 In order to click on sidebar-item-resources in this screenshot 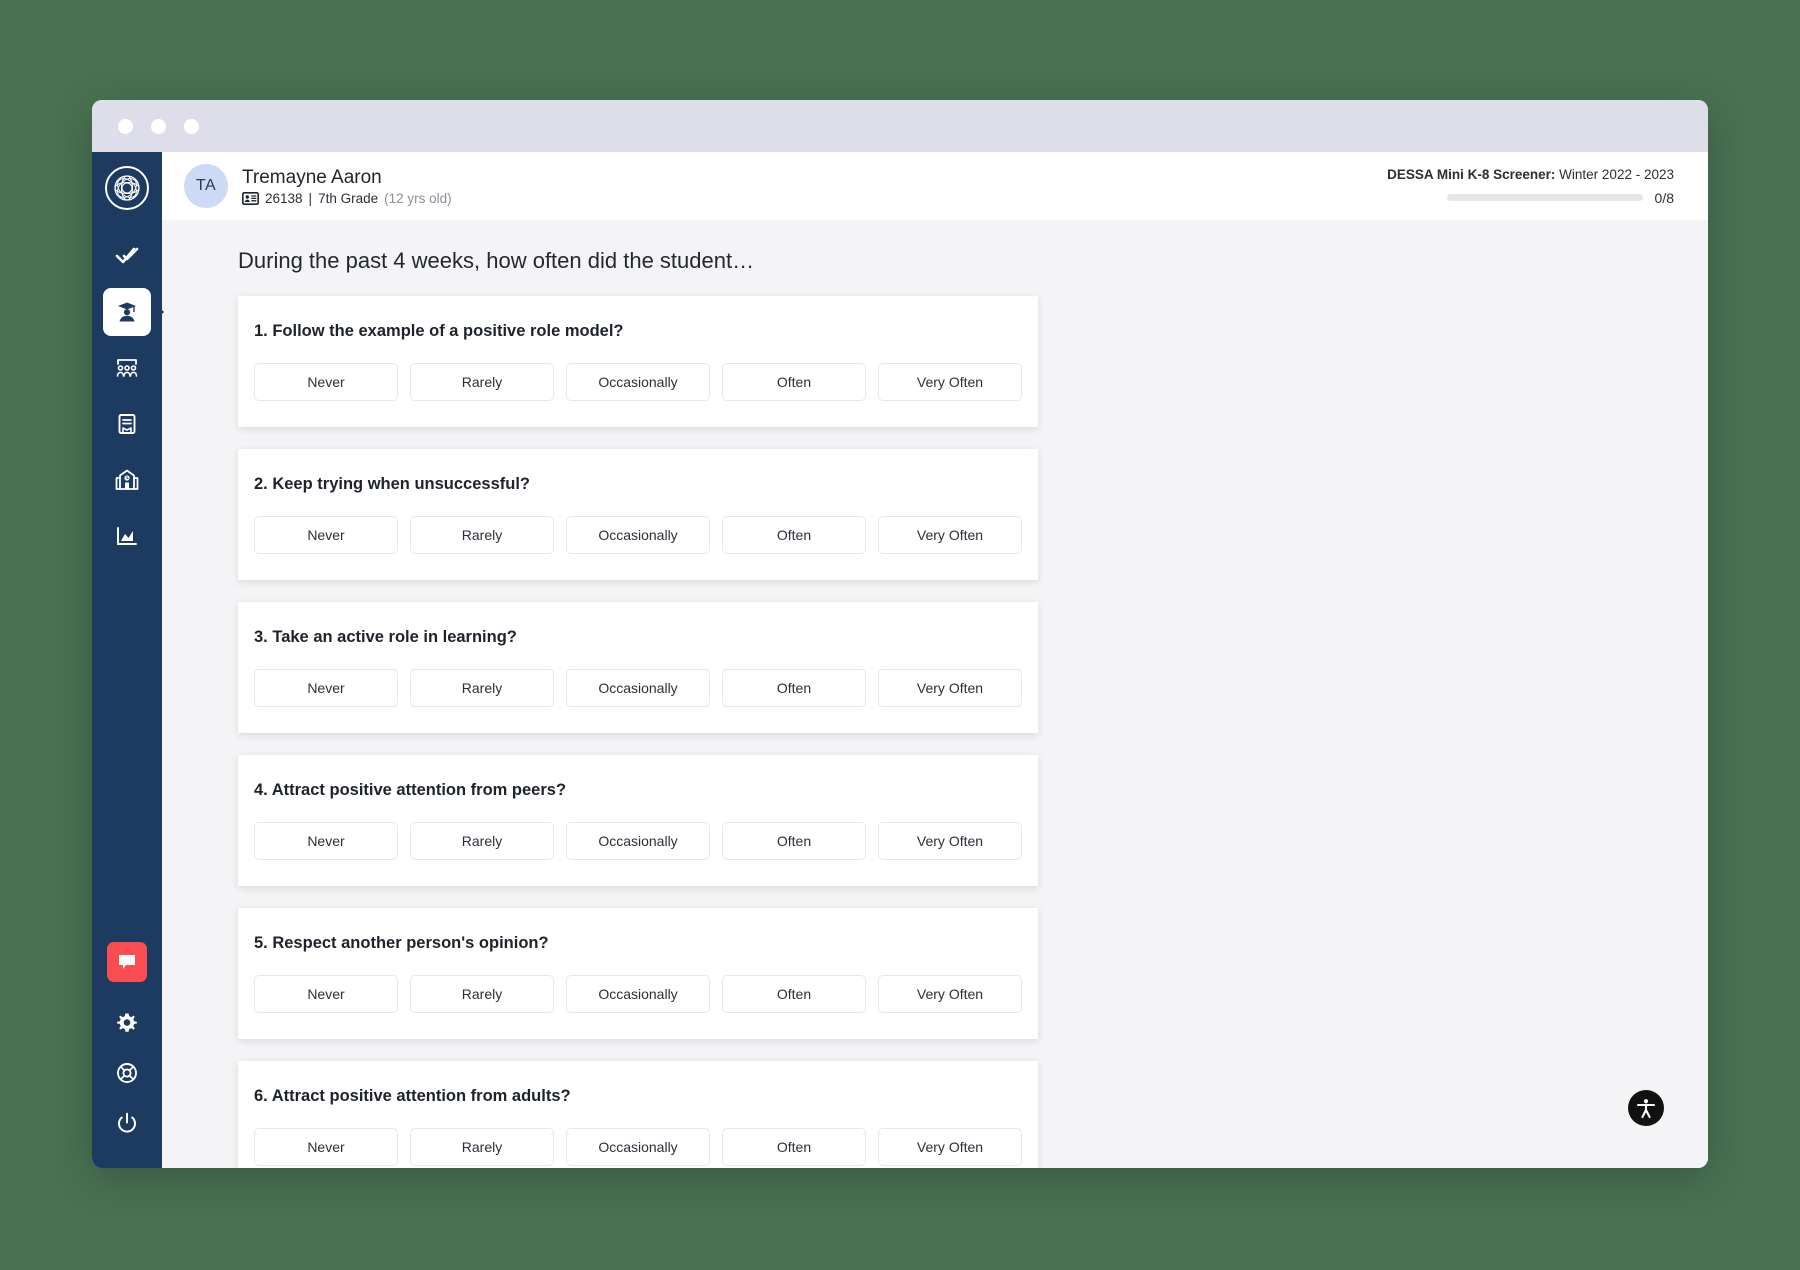, I will do `click(127, 424)`.